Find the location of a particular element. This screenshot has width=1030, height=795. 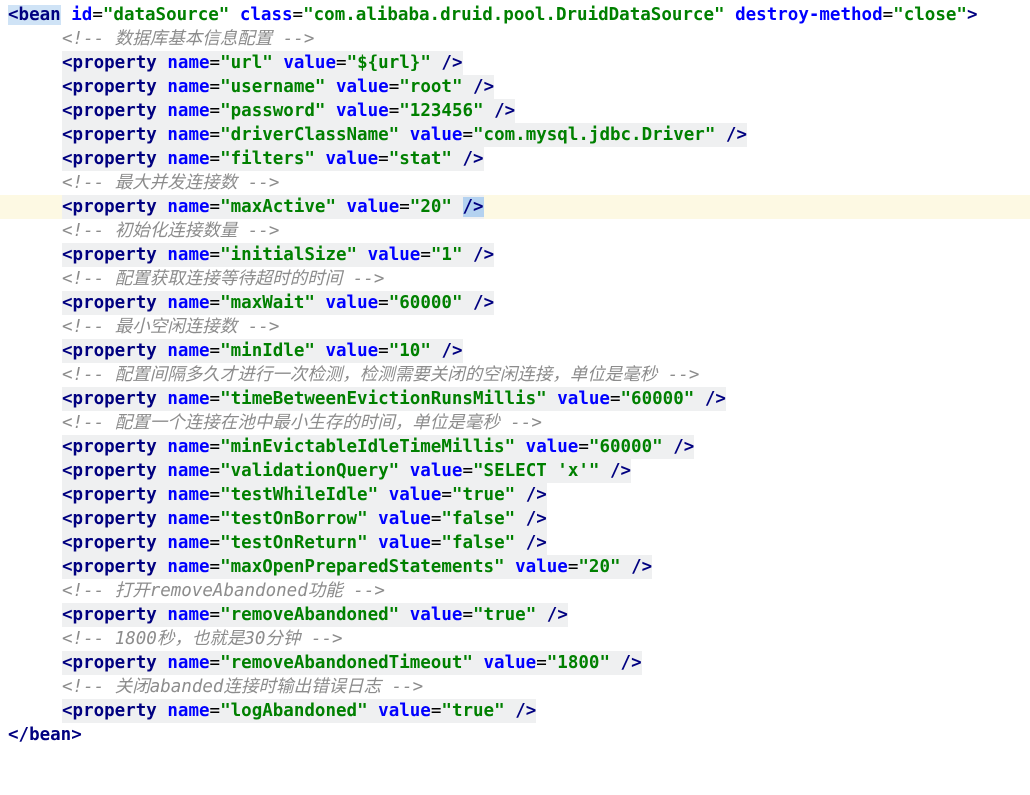

comment-line: <!-- 关闭abanded连接时输出错误日志 --> is located at coordinates (515, 687).